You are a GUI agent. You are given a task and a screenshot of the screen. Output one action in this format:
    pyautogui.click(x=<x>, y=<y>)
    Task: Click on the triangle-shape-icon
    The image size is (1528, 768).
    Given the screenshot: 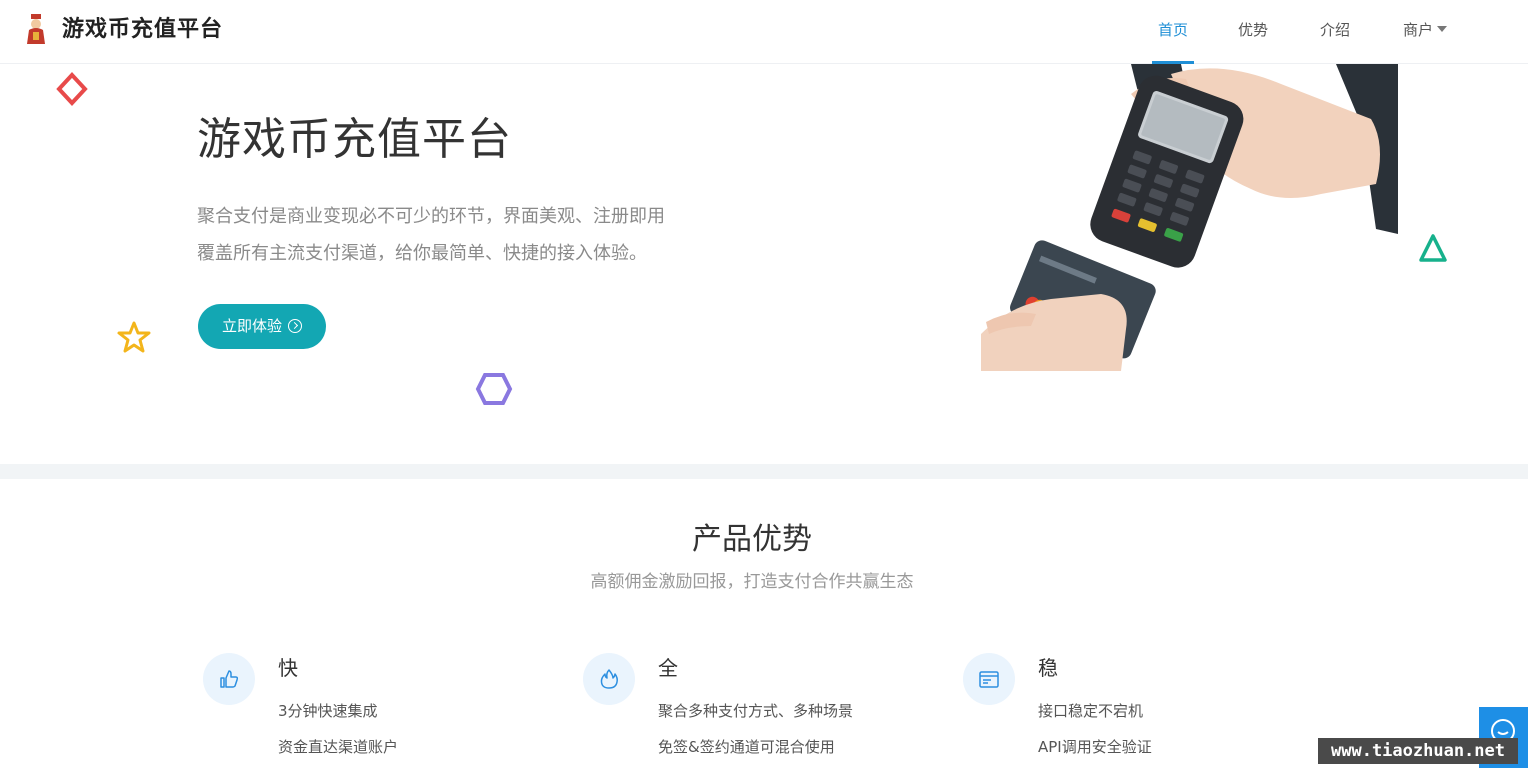 What is the action you would take?
    pyautogui.click(x=1433, y=248)
    